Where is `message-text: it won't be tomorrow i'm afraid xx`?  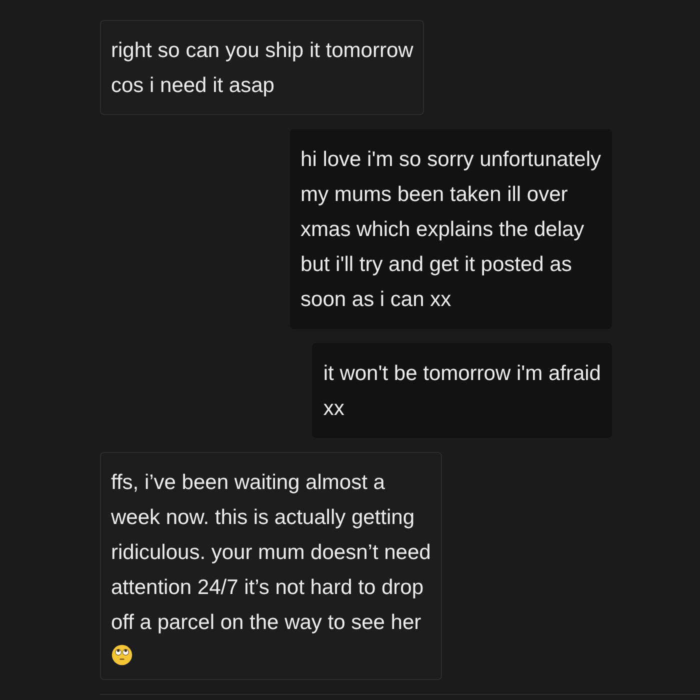 message-text: it won't be tomorrow i'm afraid xx is located at coordinates (462, 391).